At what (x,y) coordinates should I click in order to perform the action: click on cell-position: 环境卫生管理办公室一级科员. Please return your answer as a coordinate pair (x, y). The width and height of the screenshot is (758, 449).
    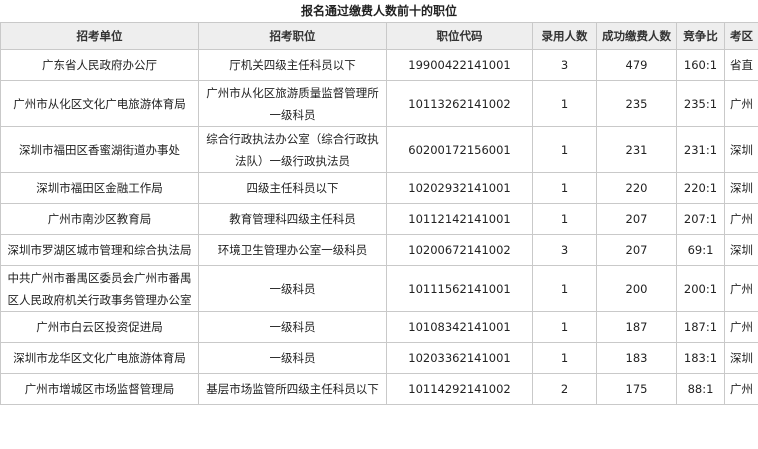
    Looking at the image, I should click on (292, 250).